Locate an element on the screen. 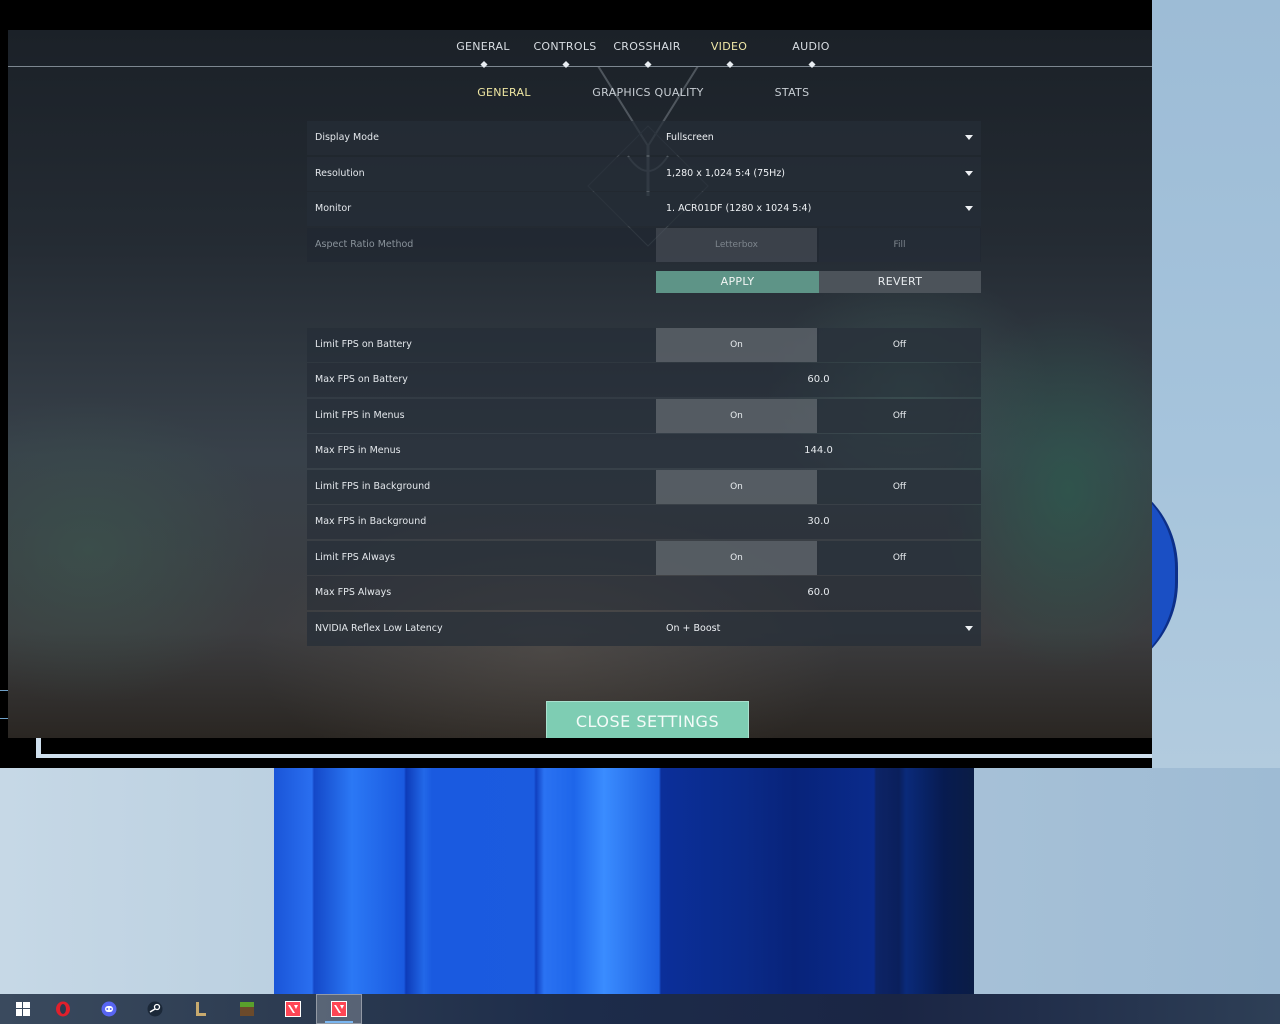 This screenshot has width=1280, height=1024. close-settings-button: CLOSE SETTINGS is located at coordinates (647, 719).